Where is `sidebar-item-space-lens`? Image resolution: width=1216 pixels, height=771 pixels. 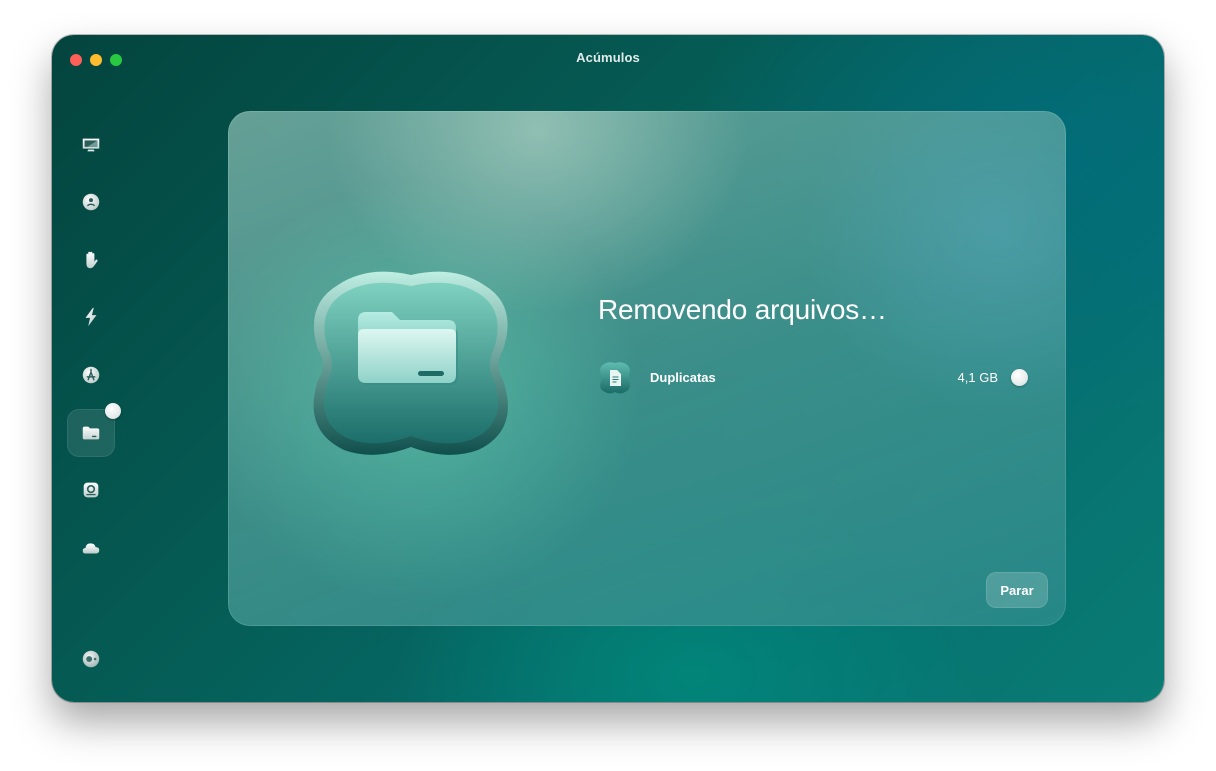 sidebar-item-space-lens is located at coordinates (91, 490).